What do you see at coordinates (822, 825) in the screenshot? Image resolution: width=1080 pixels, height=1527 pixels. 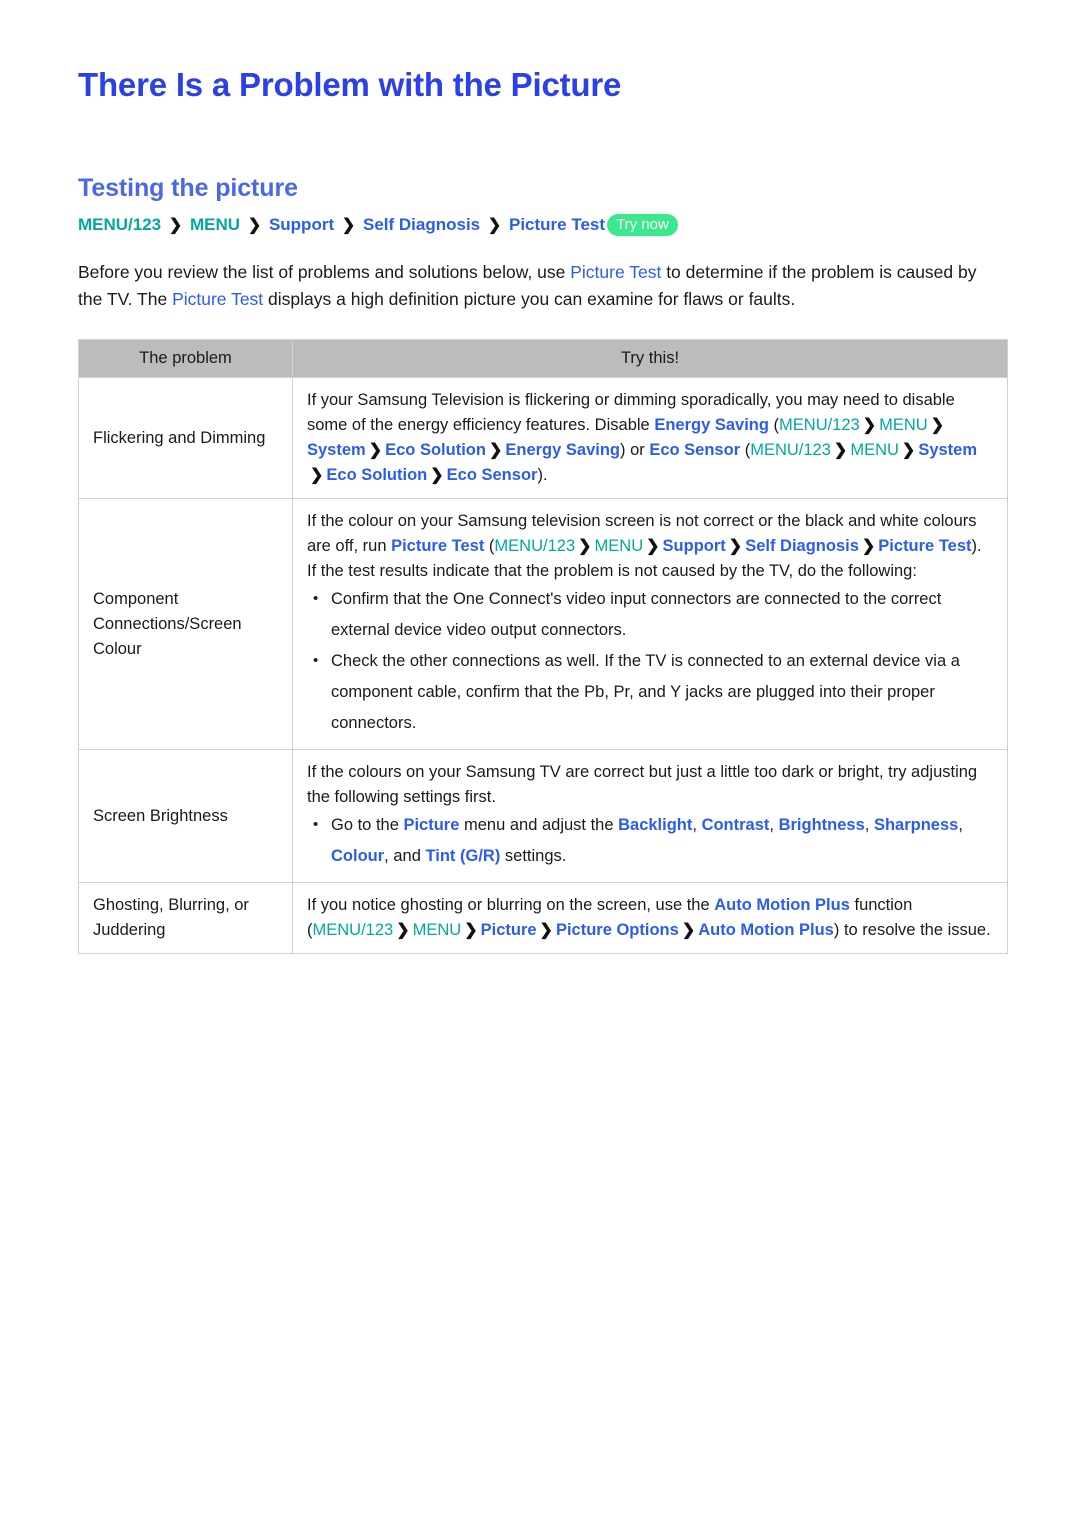 I see `setting-brightness: Brightness` at bounding box center [822, 825].